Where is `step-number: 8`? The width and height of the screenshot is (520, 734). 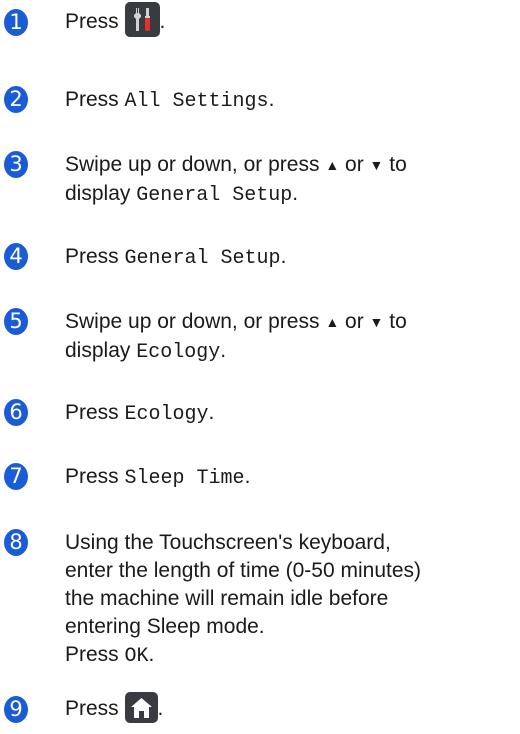 step-number: 8 is located at coordinates (16, 542).